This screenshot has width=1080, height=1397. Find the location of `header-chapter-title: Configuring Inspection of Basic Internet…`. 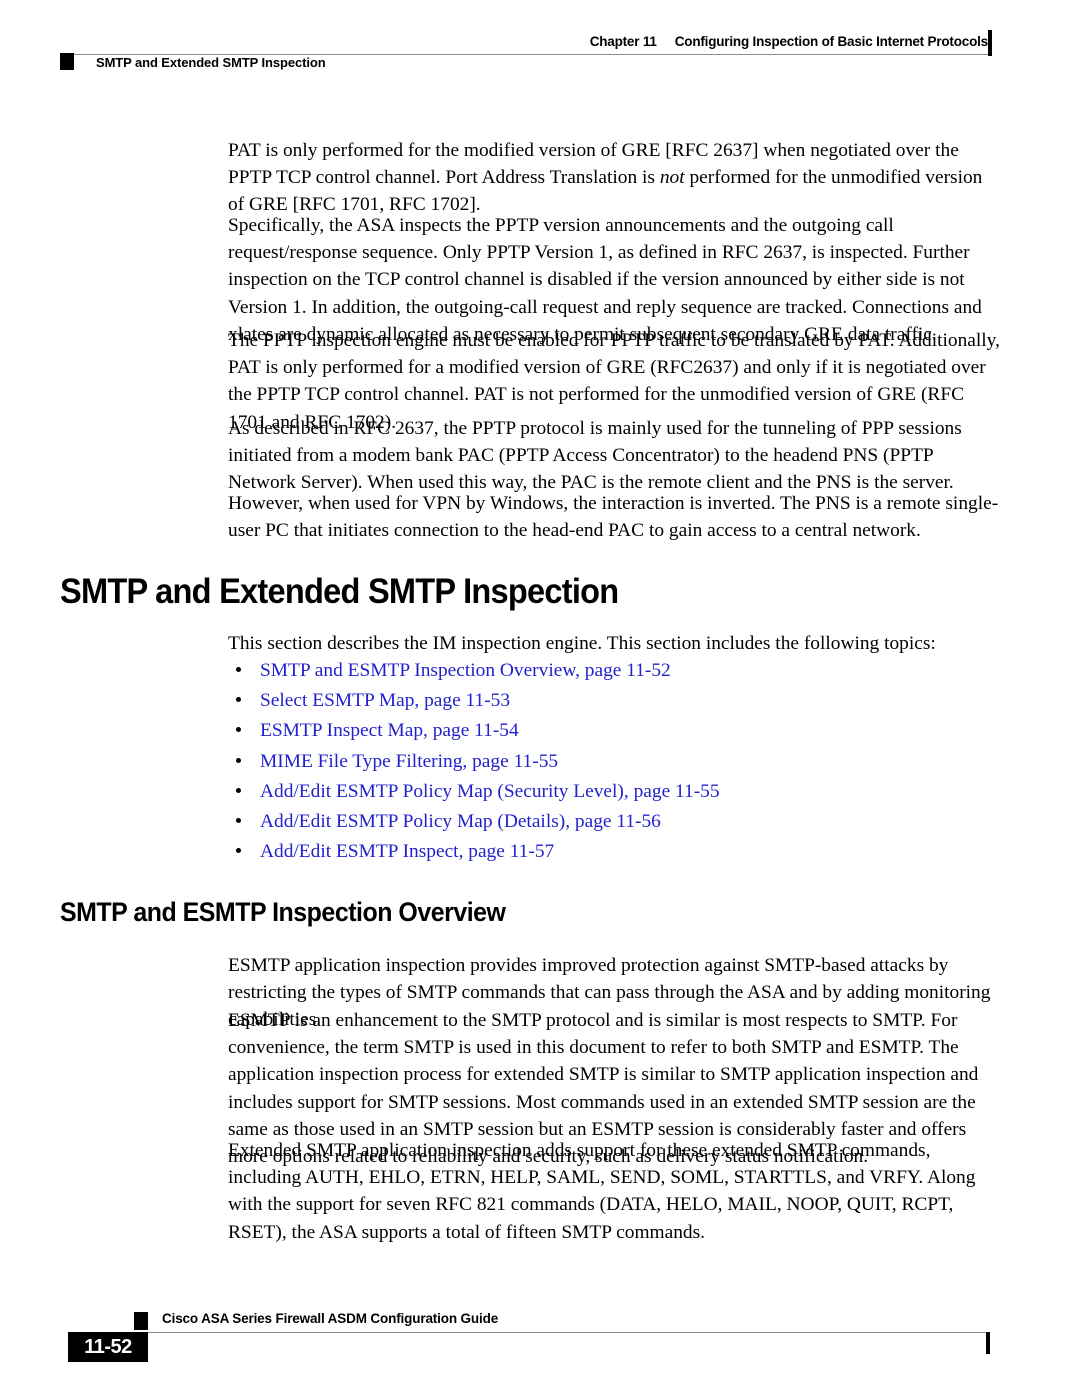

header-chapter-title: Configuring Inspection of Basic Internet… is located at coordinates (831, 41).